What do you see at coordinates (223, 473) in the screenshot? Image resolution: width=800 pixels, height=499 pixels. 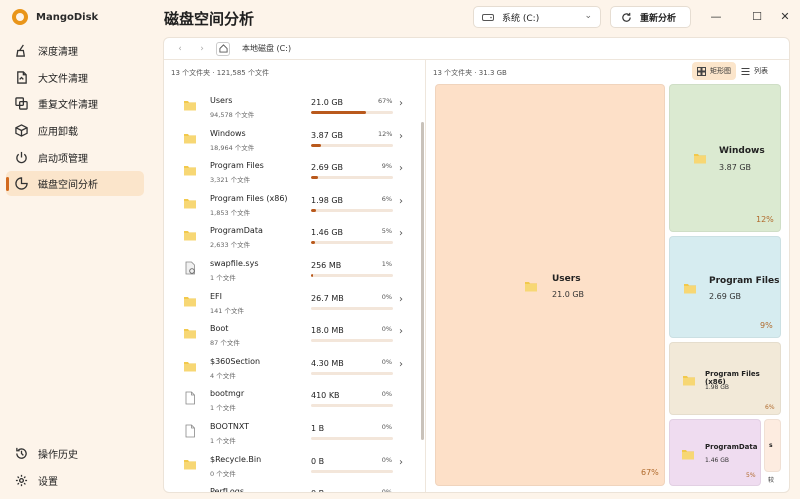 I see `row-file-count: 0 个文件` at bounding box center [223, 473].